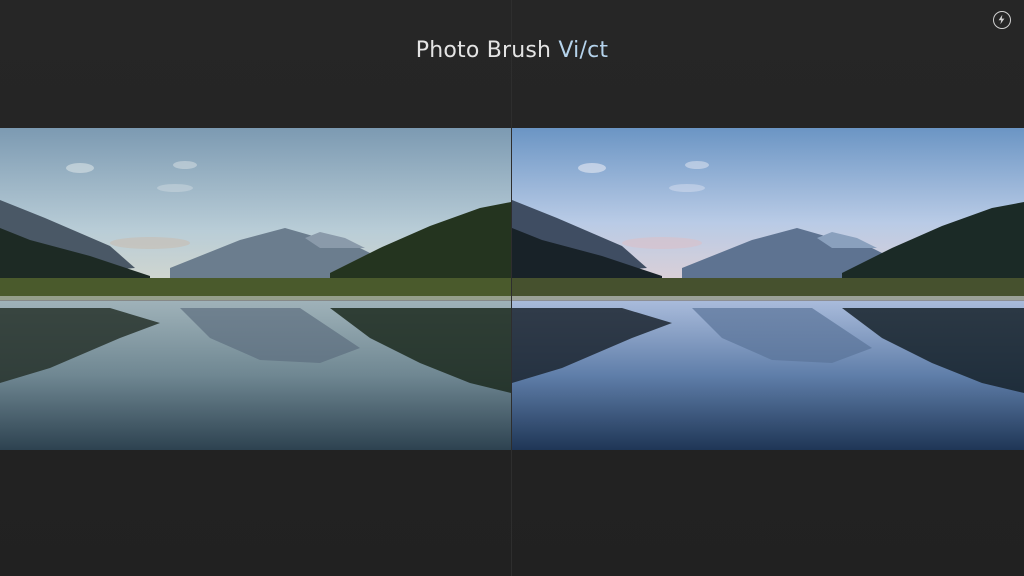 Image resolution: width=1024 pixels, height=576 pixels. Describe the element at coordinates (1002, 20) in the screenshot. I see `bolt-circle-icon` at that location.